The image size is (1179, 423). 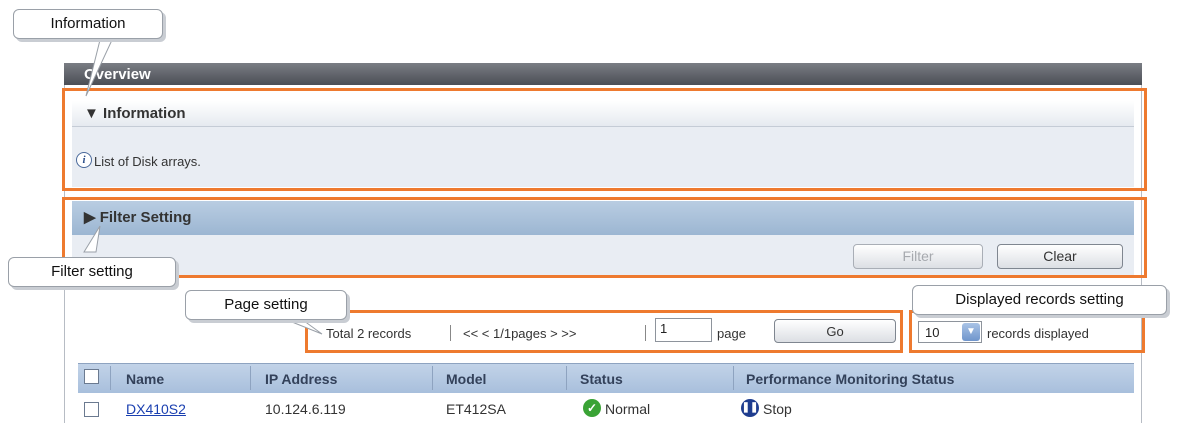 What do you see at coordinates (604, 331) in the screenshot?
I see `page-setting-highlight` at bounding box center [604, 331].